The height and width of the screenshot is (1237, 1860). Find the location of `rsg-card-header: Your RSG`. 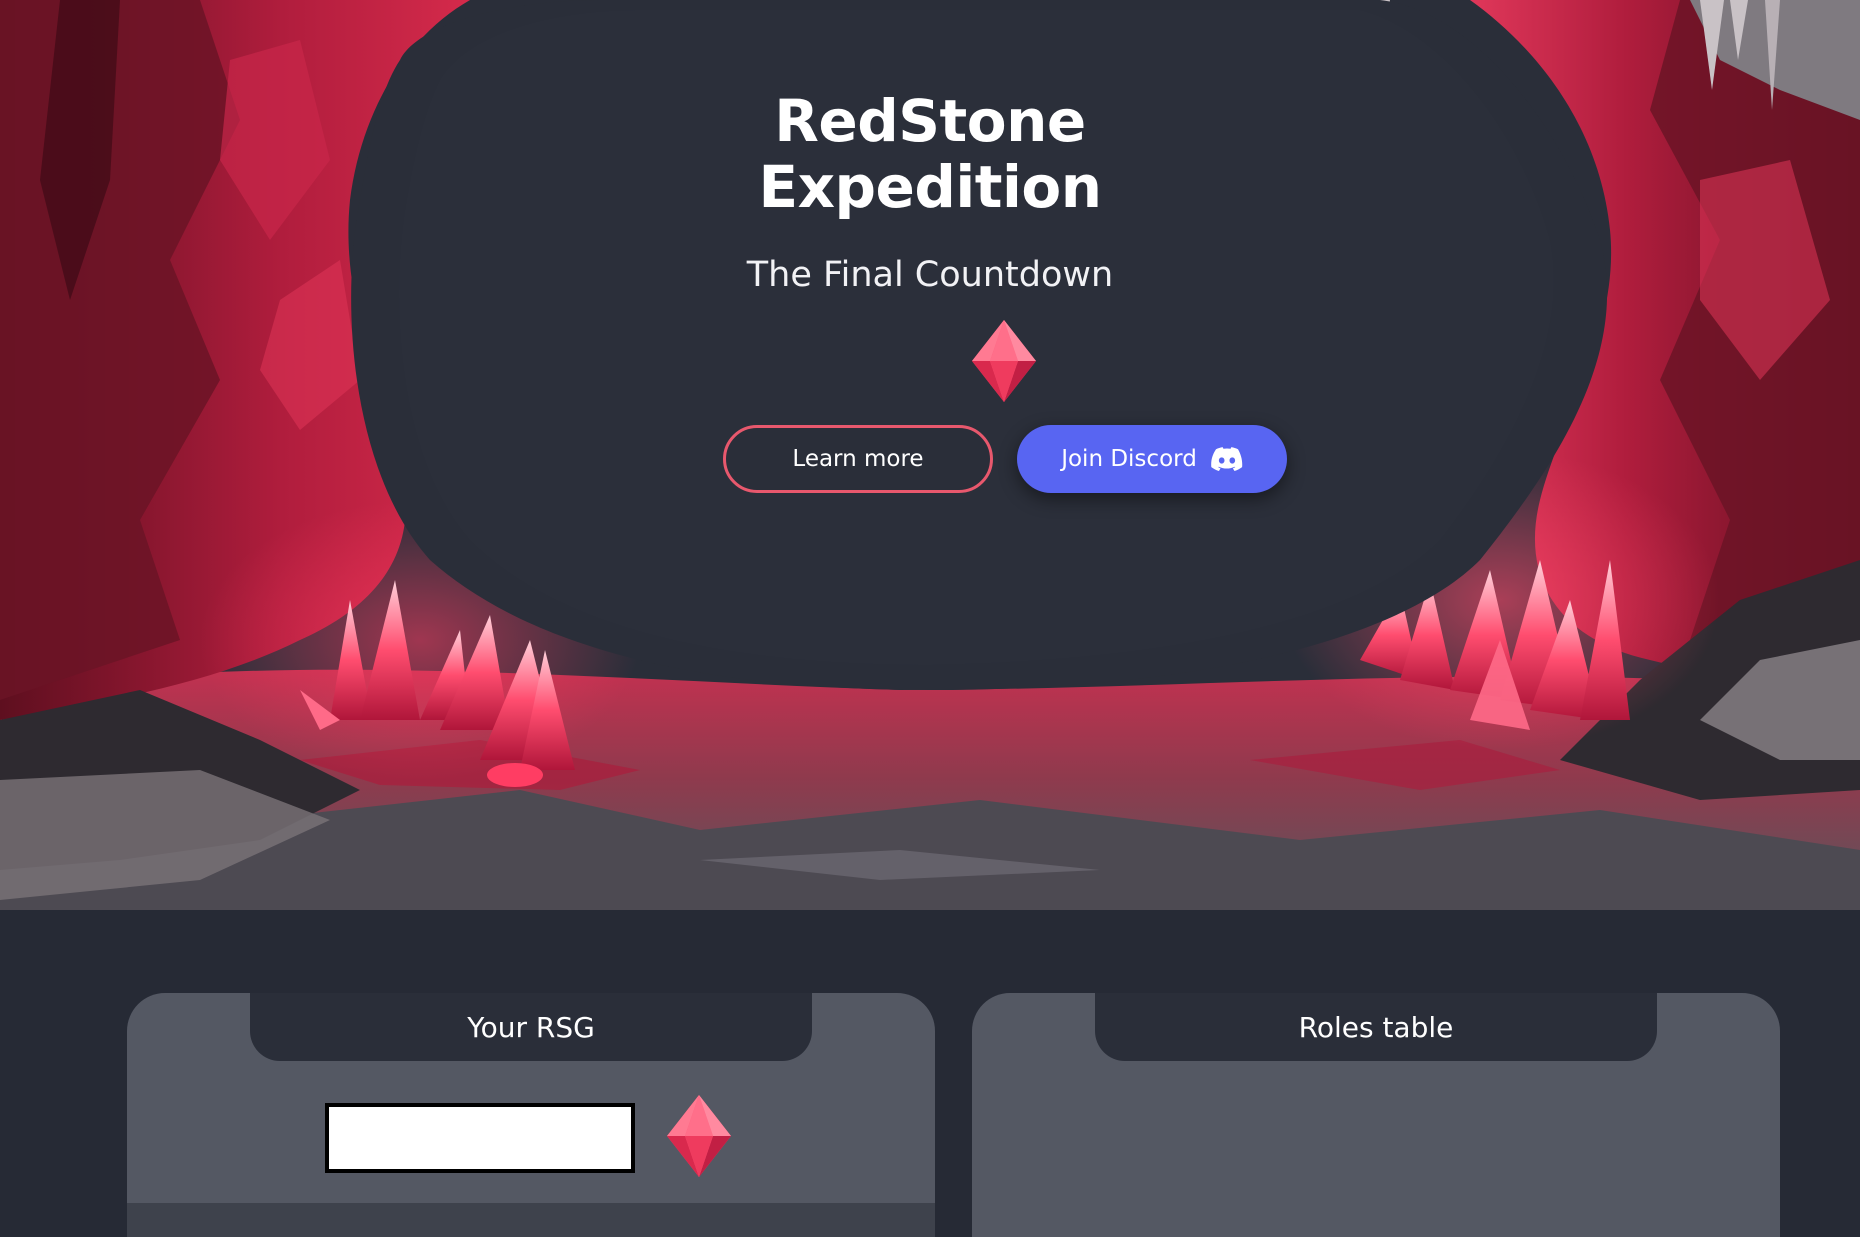

rsg-card-header: Your RSG is located at coordinates (531, 1027).